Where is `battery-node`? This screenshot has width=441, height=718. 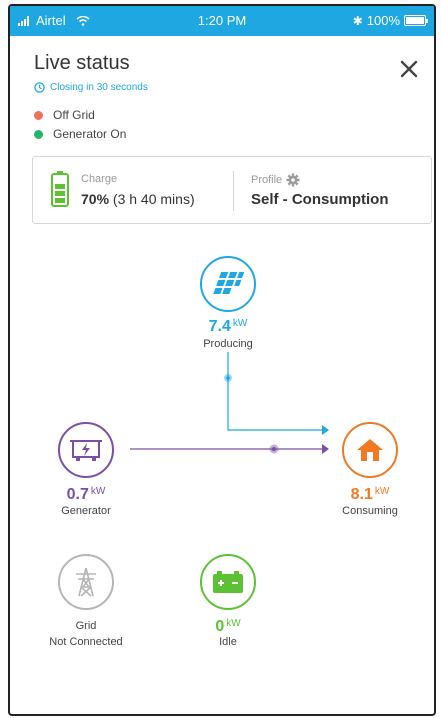 battery-node is located at coordinates (228, 582).